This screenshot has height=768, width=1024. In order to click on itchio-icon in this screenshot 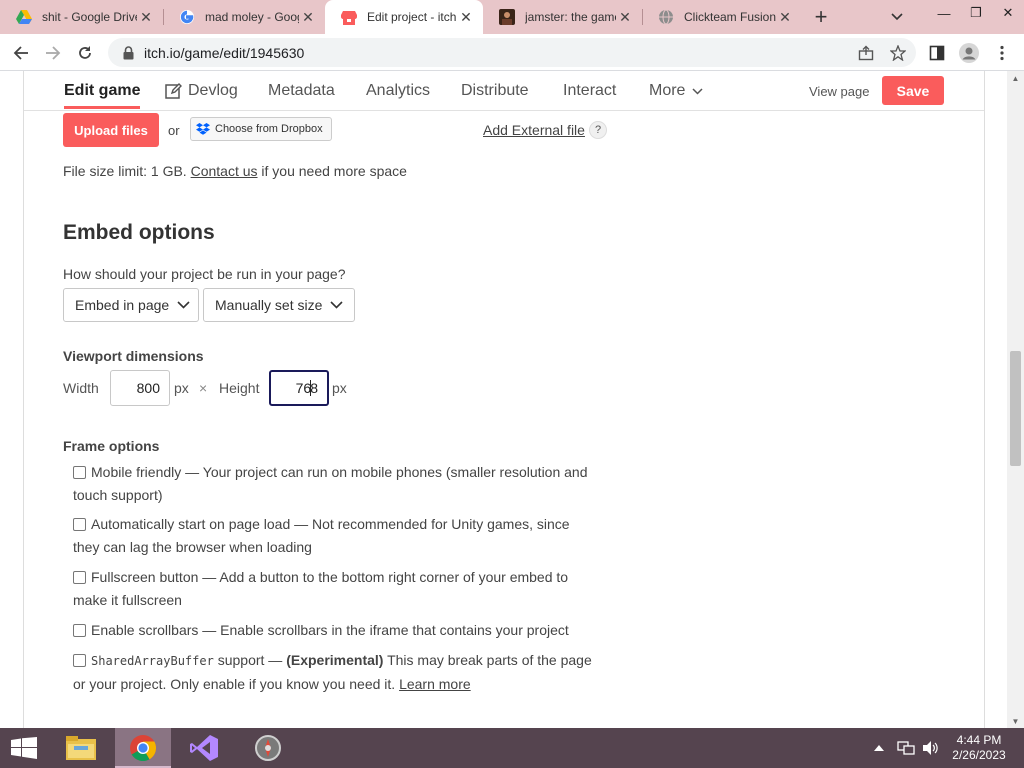, I will do `click(349, 17)`.